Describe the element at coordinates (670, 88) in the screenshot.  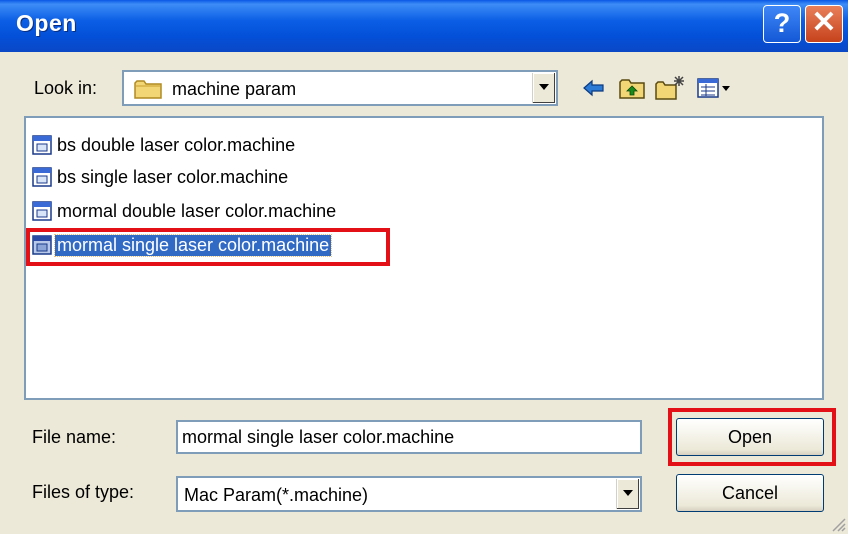
I see `new-folder-icon` at that location.